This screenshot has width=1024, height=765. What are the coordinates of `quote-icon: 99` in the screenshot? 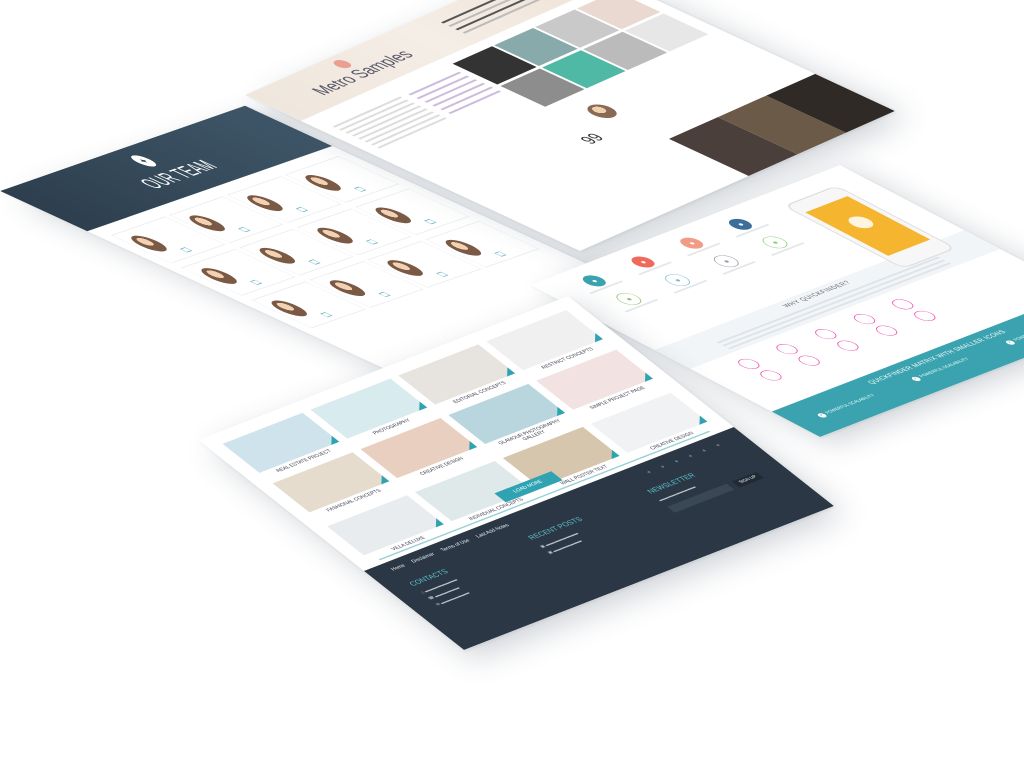 It's located at (592, 138).